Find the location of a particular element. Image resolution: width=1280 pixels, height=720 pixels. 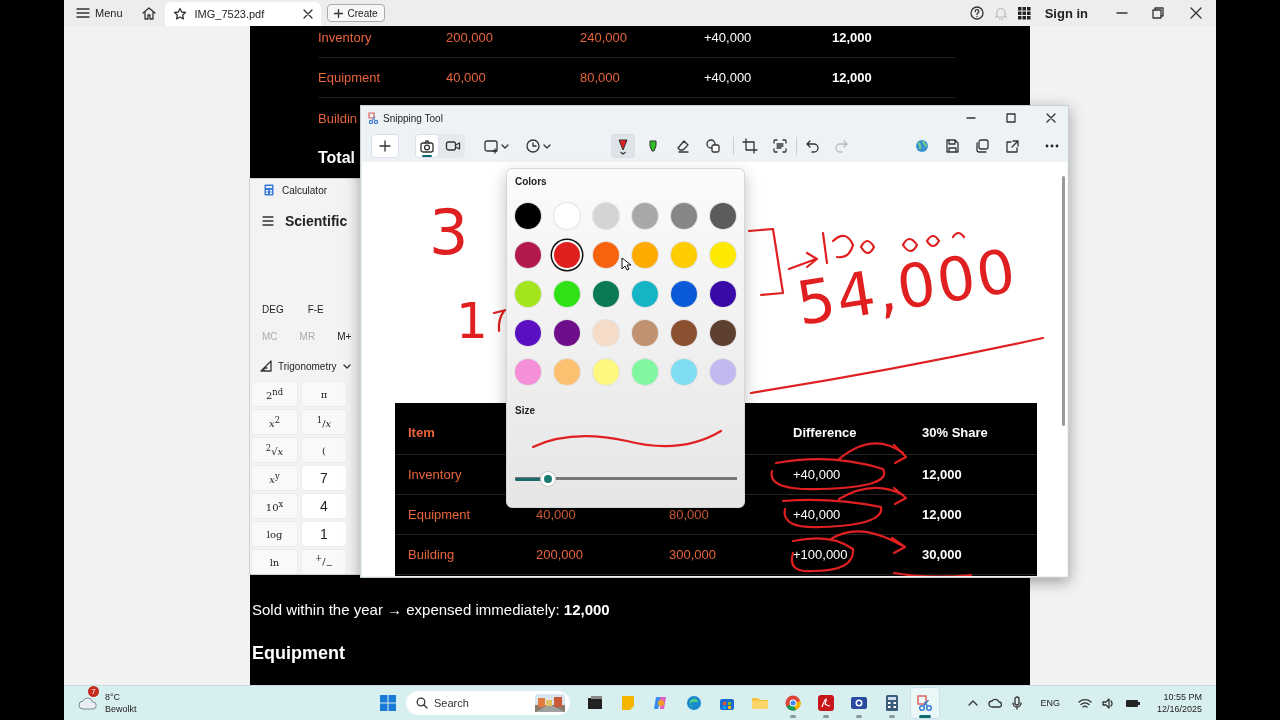

undo-icon is located at coordinates (813, 146).